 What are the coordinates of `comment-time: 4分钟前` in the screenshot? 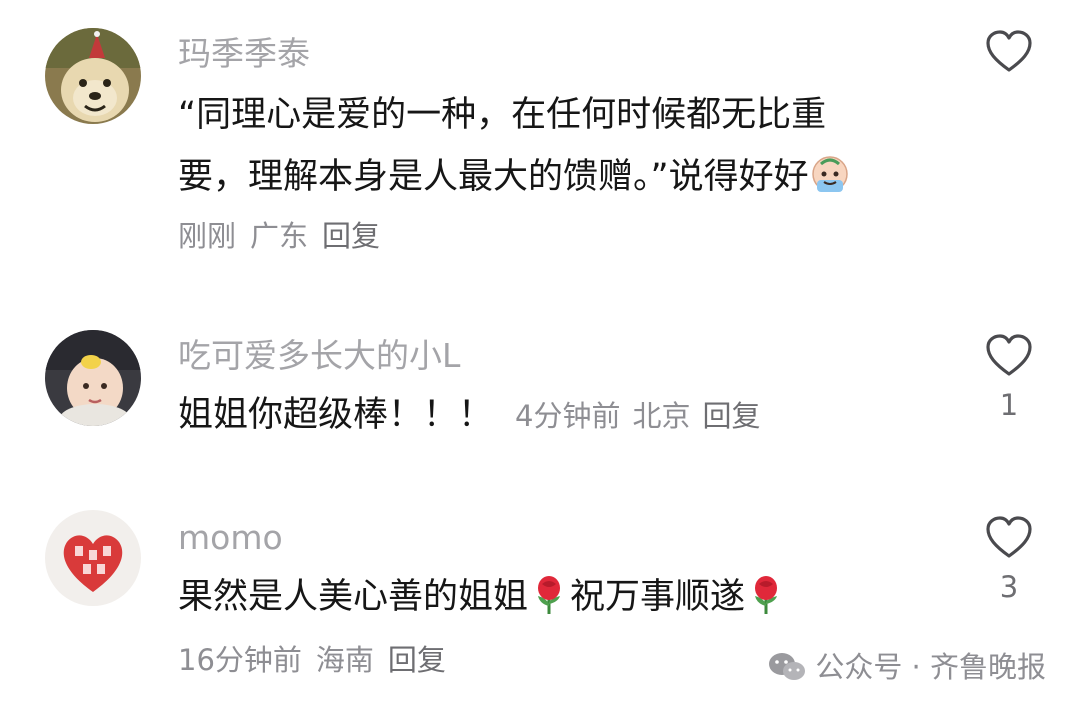 It's located at (568, 416).